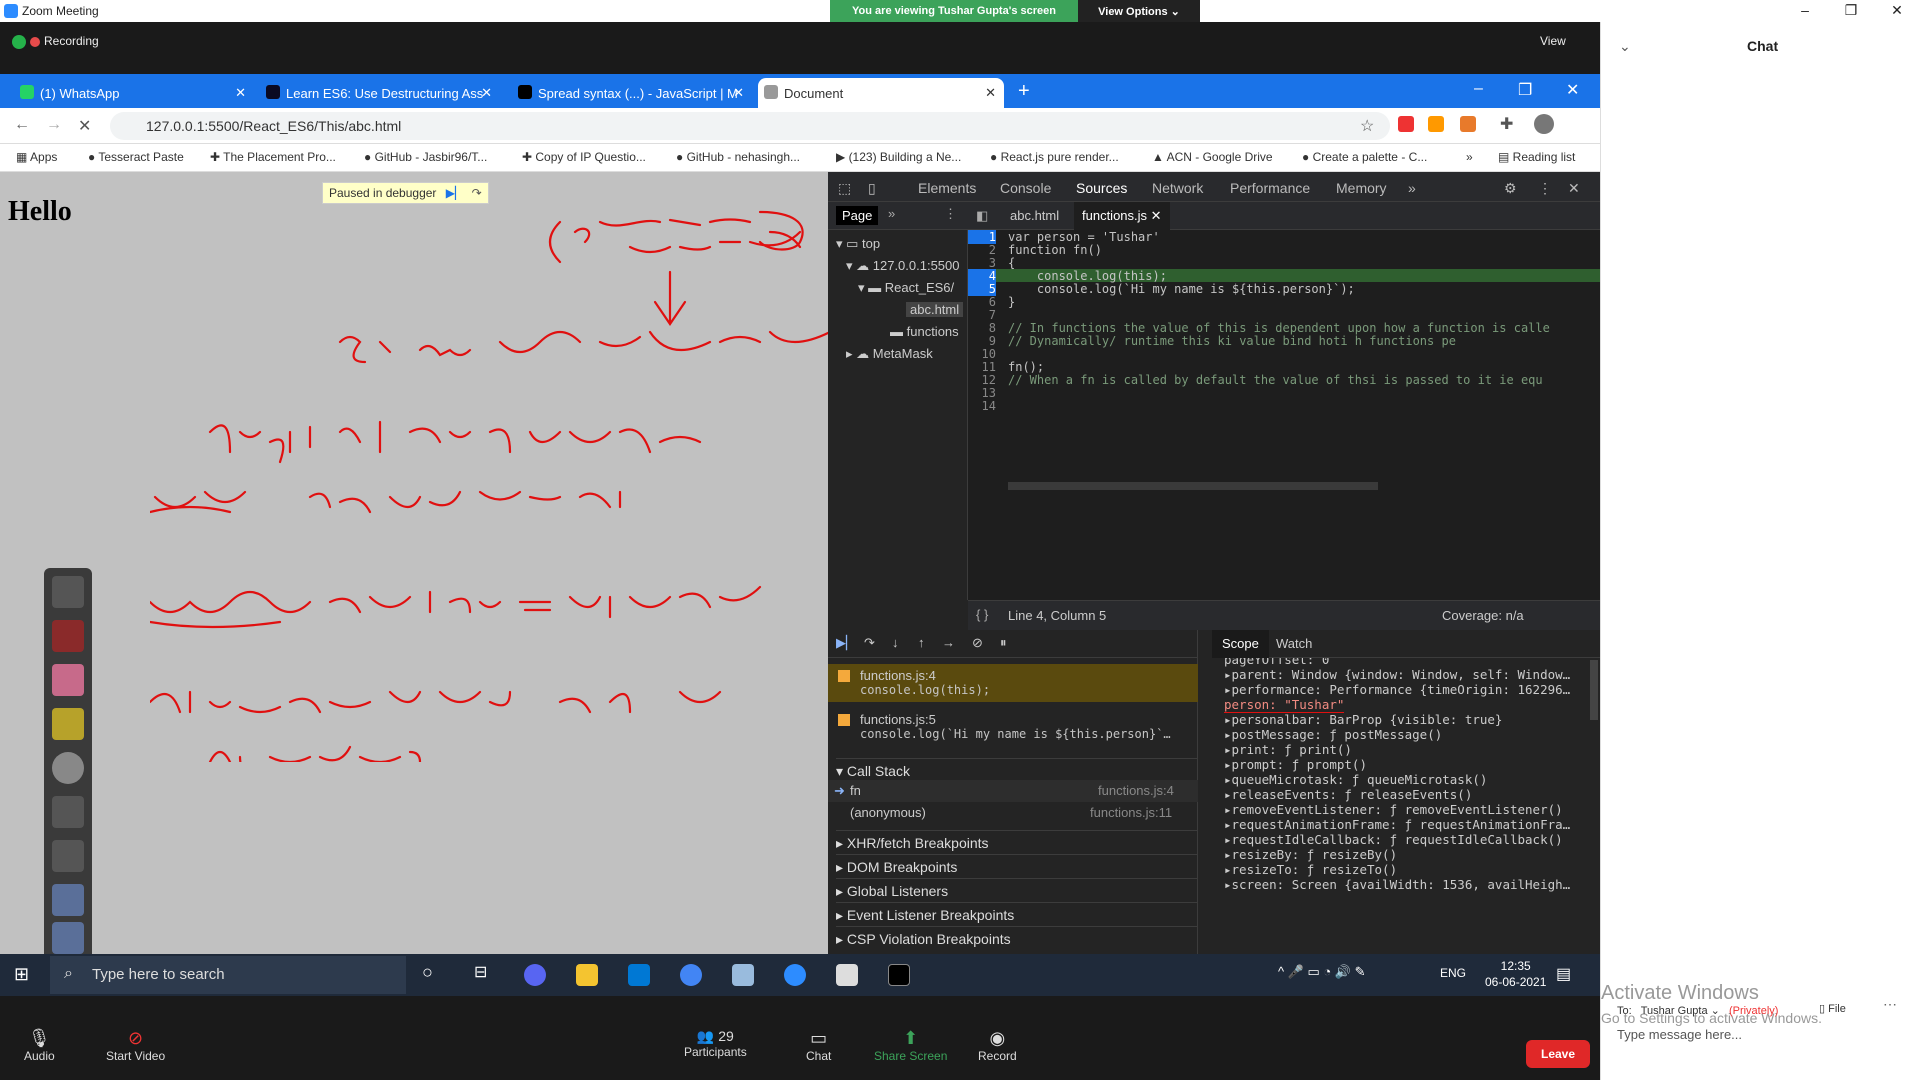  Describe the element at coordinates (1348, 794) in the screenshot. I see `scope-property: ▸releaseEvents: ƒ releaseEvents()` at that location.